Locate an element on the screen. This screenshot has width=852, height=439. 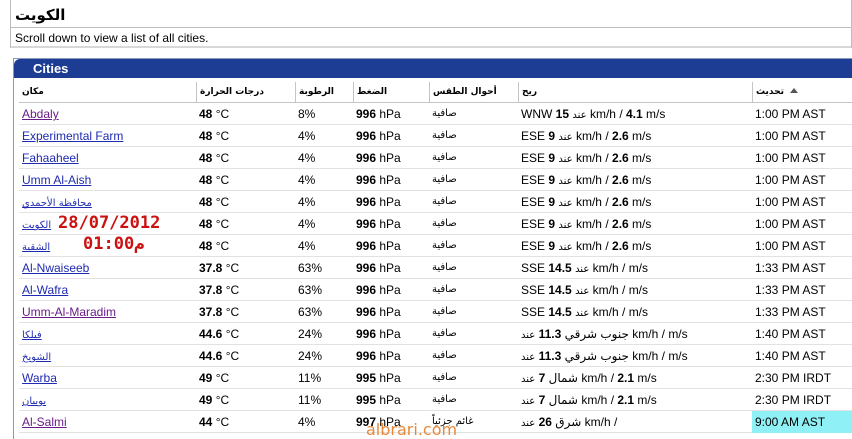
header-divider is located at coordinates (431, 47).